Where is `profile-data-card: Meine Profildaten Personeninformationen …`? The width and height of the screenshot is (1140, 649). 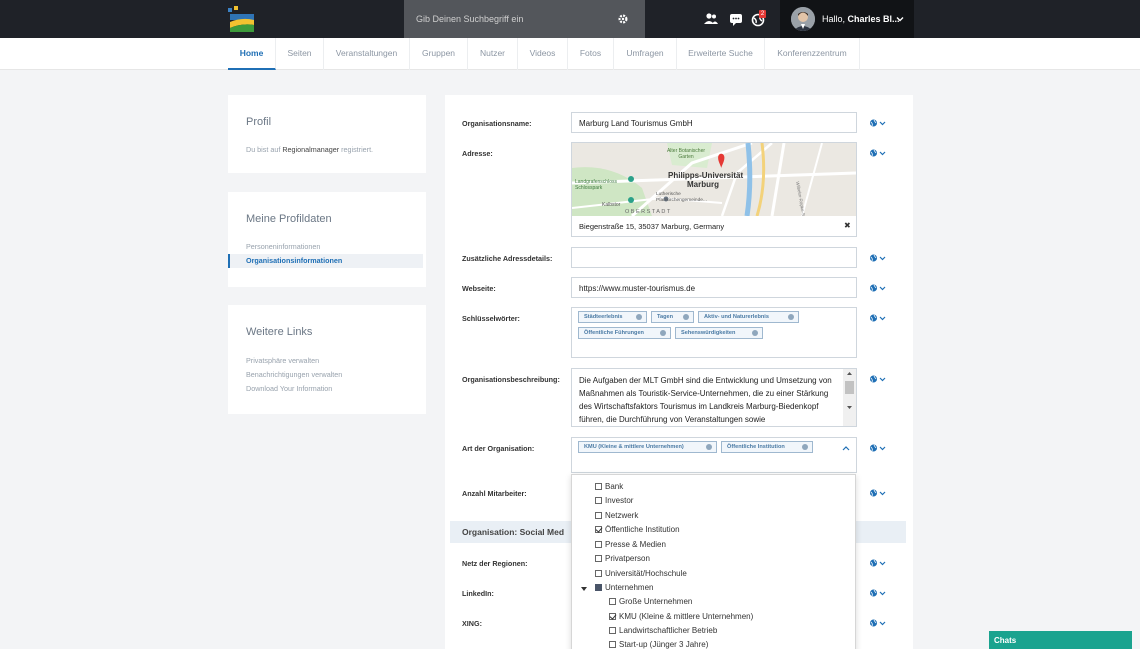 profile-data-card: Meine Profildaten Personeninformationen … is located at coordinates (327, 239).